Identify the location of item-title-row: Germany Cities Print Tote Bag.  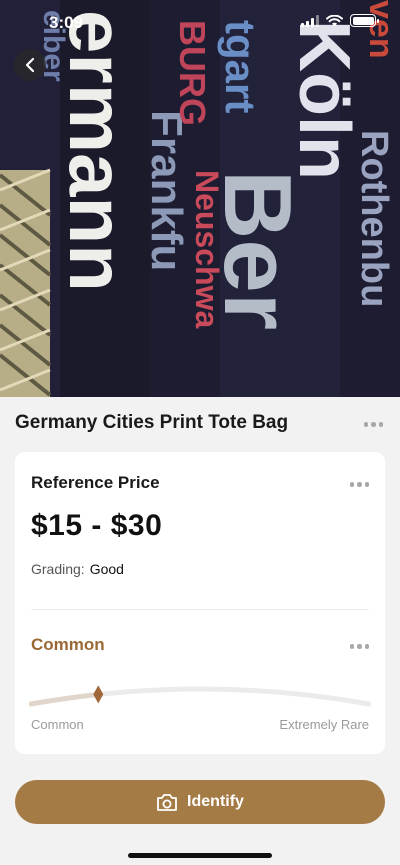
(200, 424).